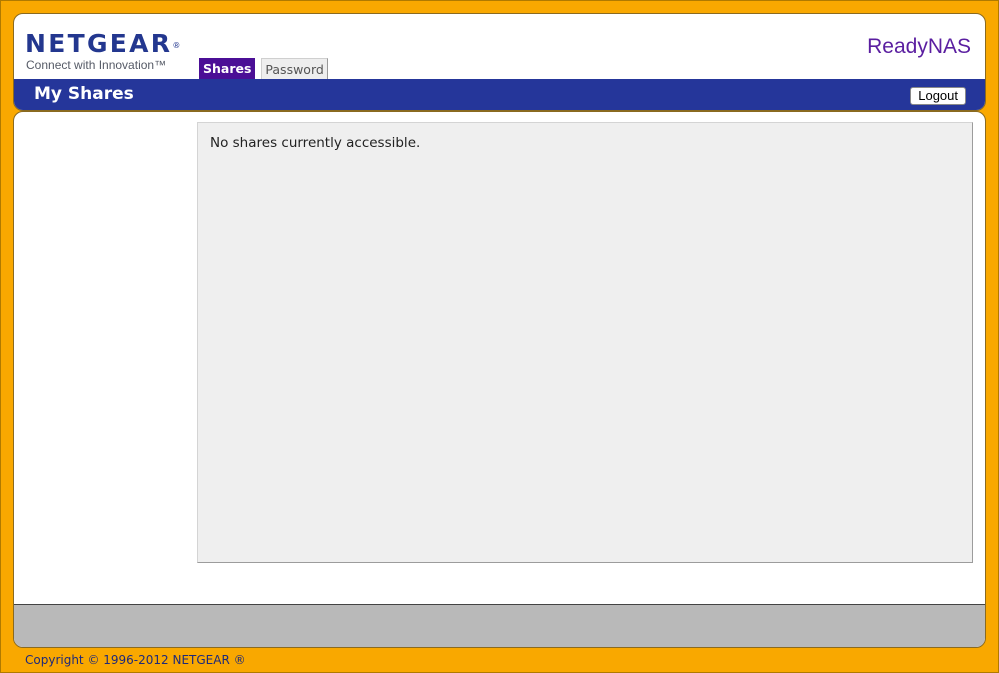  What do you see at coordinates (938, 96) in the screenshot?
I see `logout-button: Logout` at bounding box center [938, 96].